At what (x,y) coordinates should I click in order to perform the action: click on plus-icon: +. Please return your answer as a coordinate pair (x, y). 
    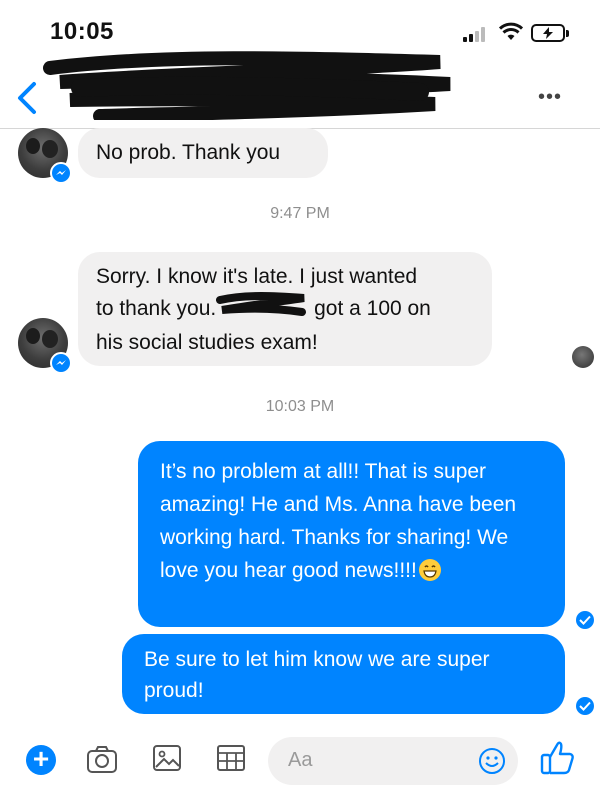
    Looking at the image, I should click on (41, 759).